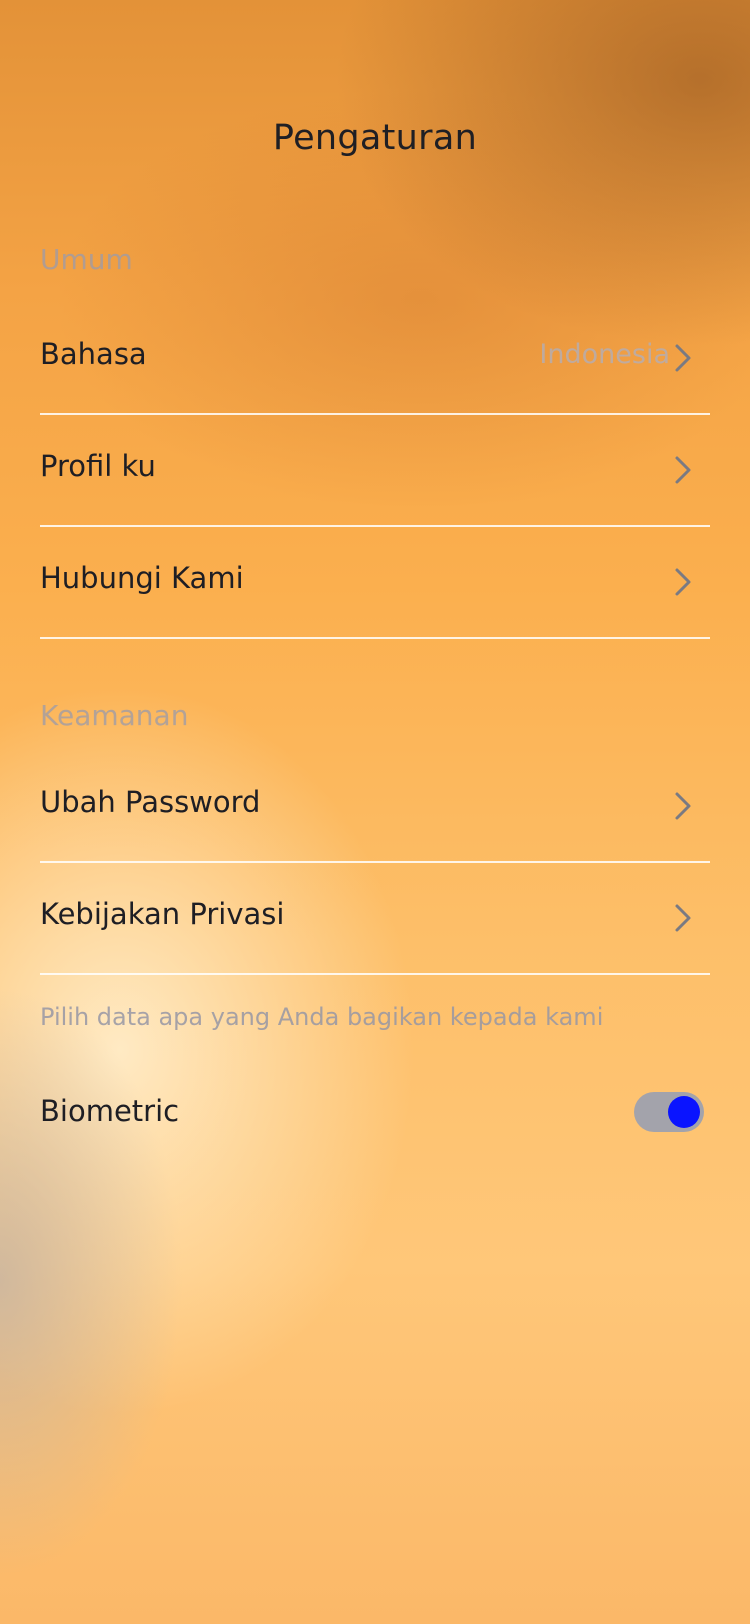 Image resolution: width=750 pixels, height=1624 pixels. What do you see at coordinates (375, 471) in the screenshot?
I see `settings-row-profile: Profil ku` at bounding box center [375, 471].